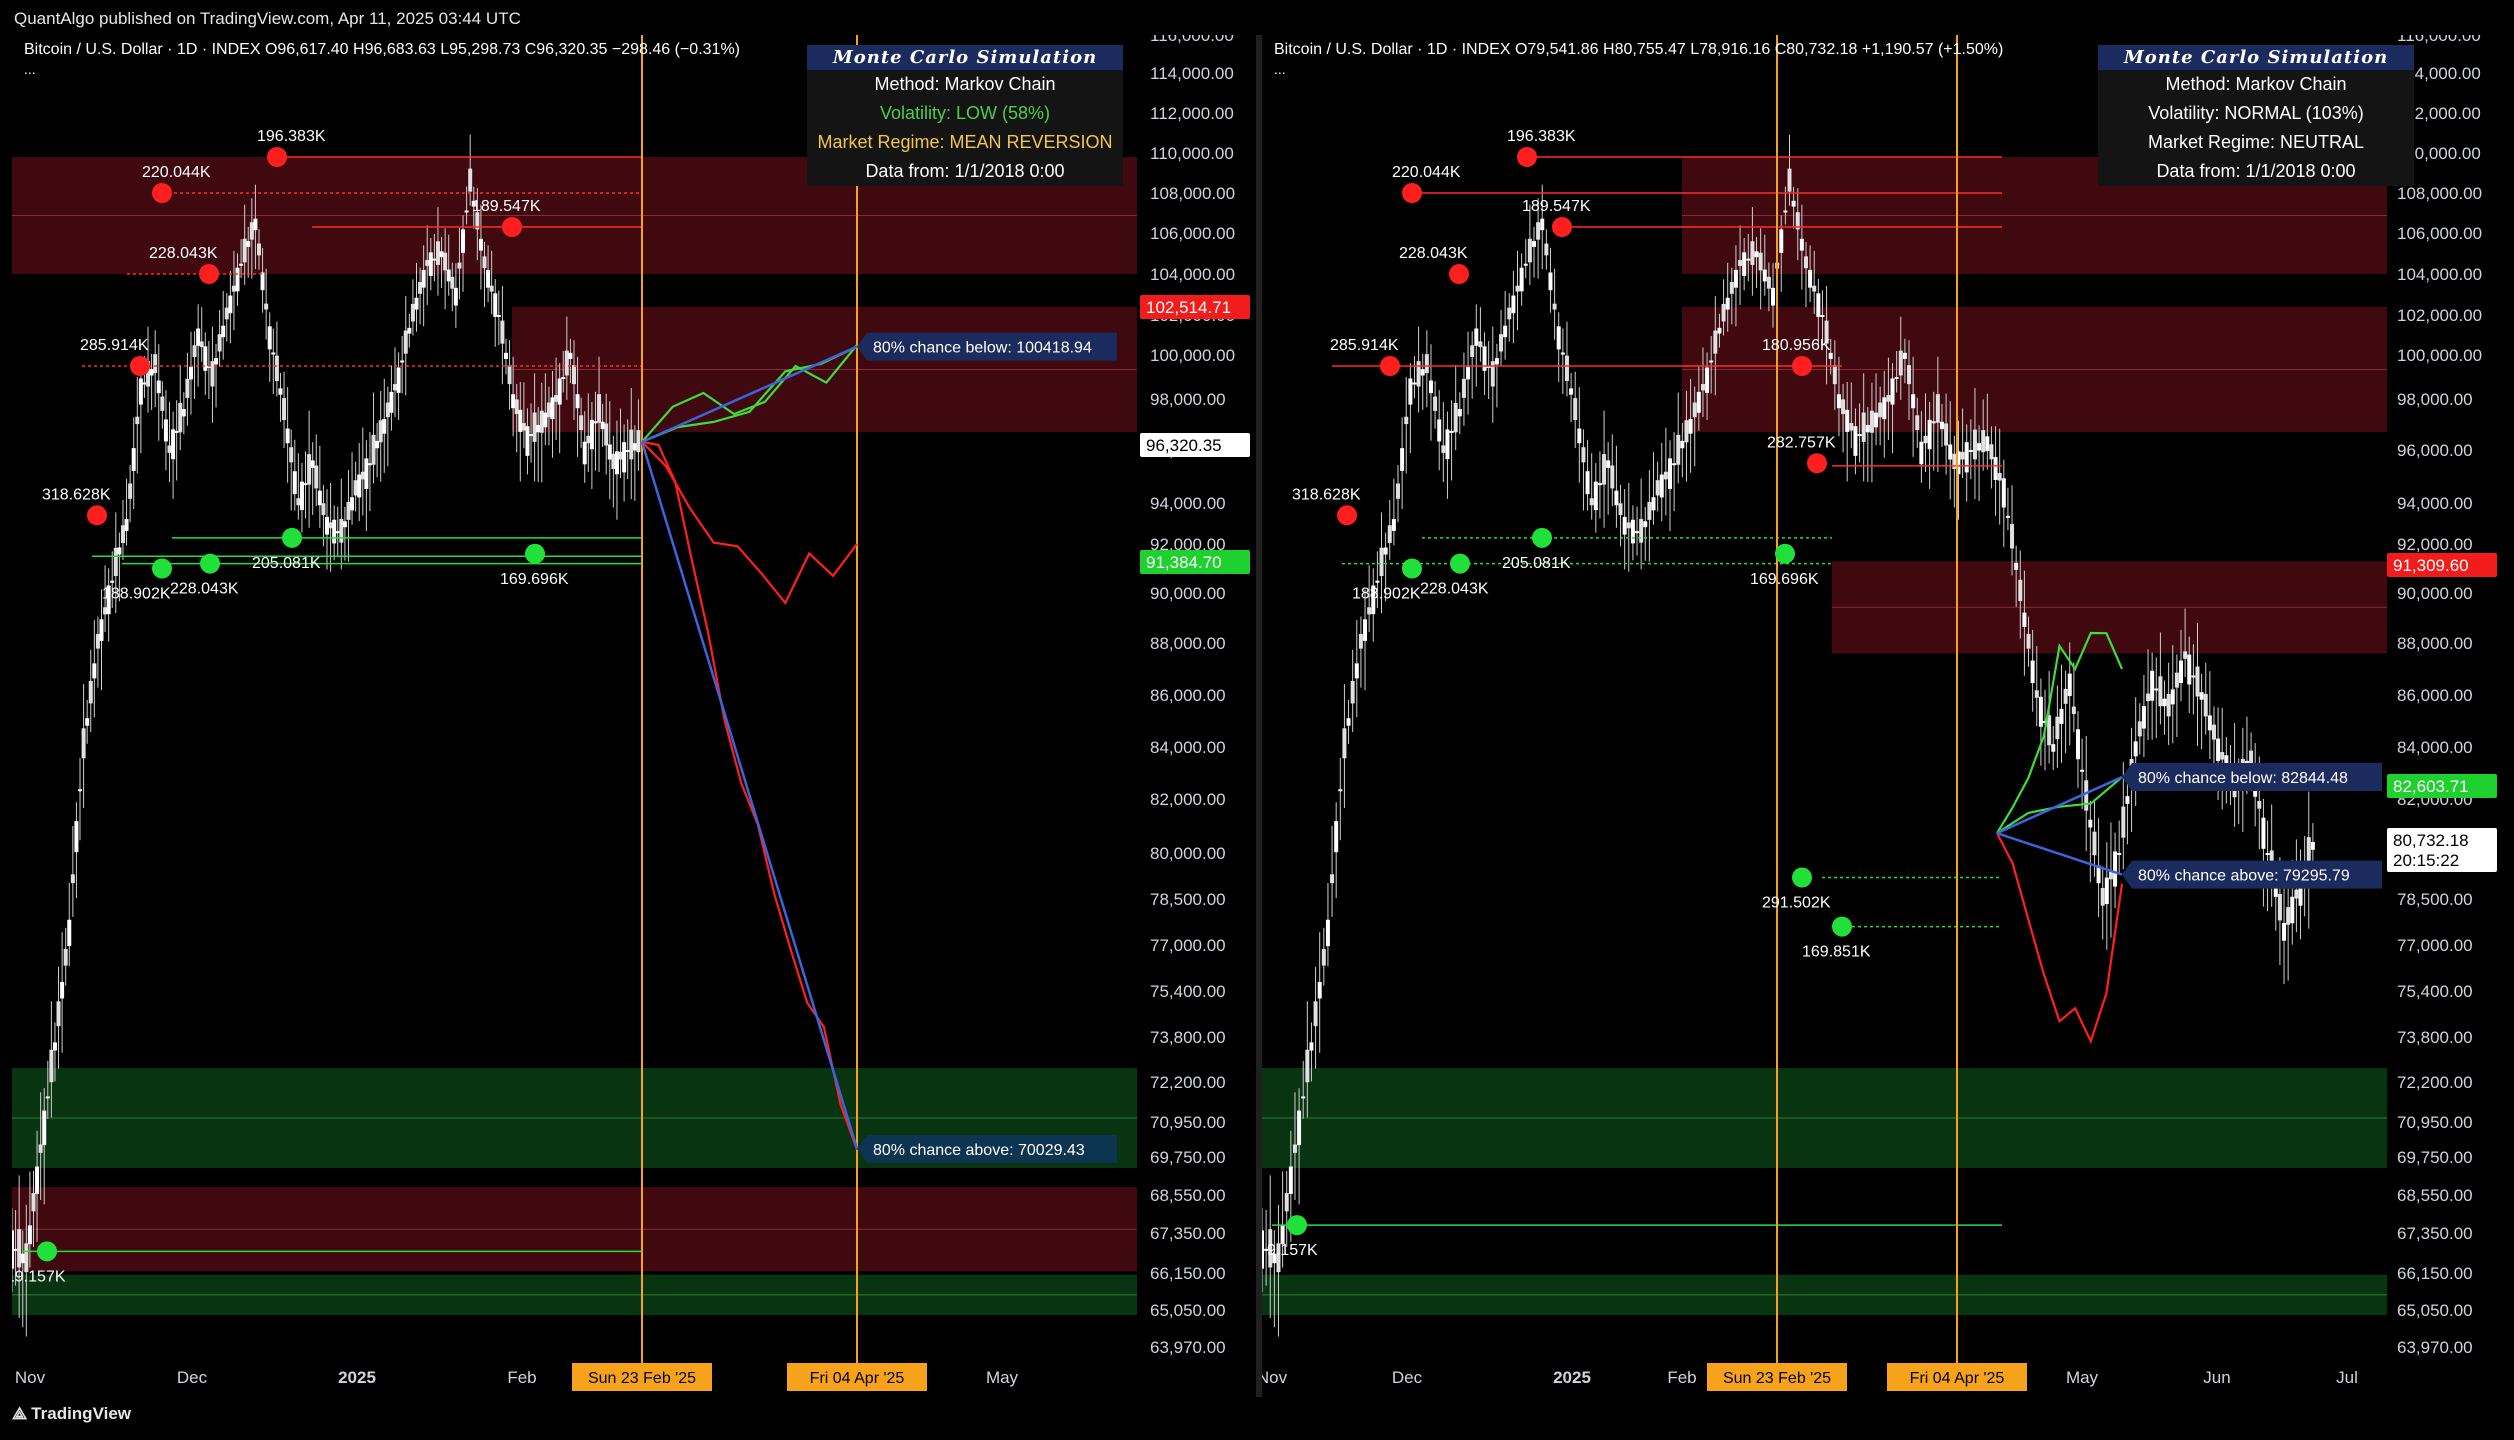 The image size is (2514, 1440). What do you see at coordinates (1188, 593) in the screenshot?
I see `y-tick-label: 90,000.00` at bounding box center [1188, 593].